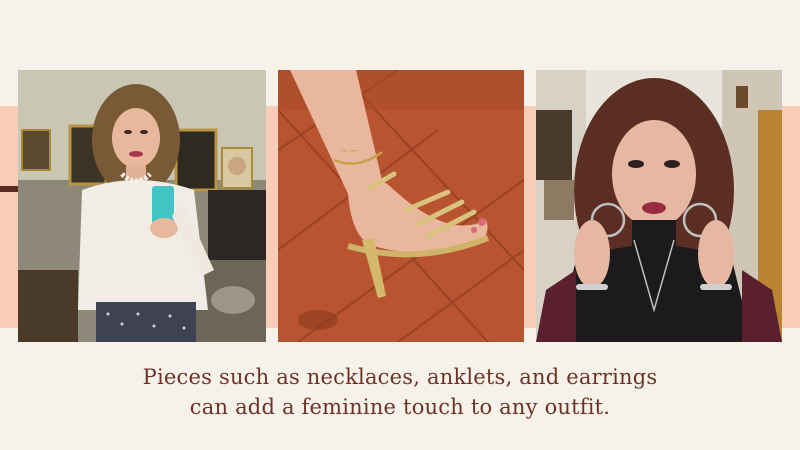  What do you see at coordinates (9, 189) in the screenshot?
I see `decorative-accent-line` at bounding box center [9, 189].